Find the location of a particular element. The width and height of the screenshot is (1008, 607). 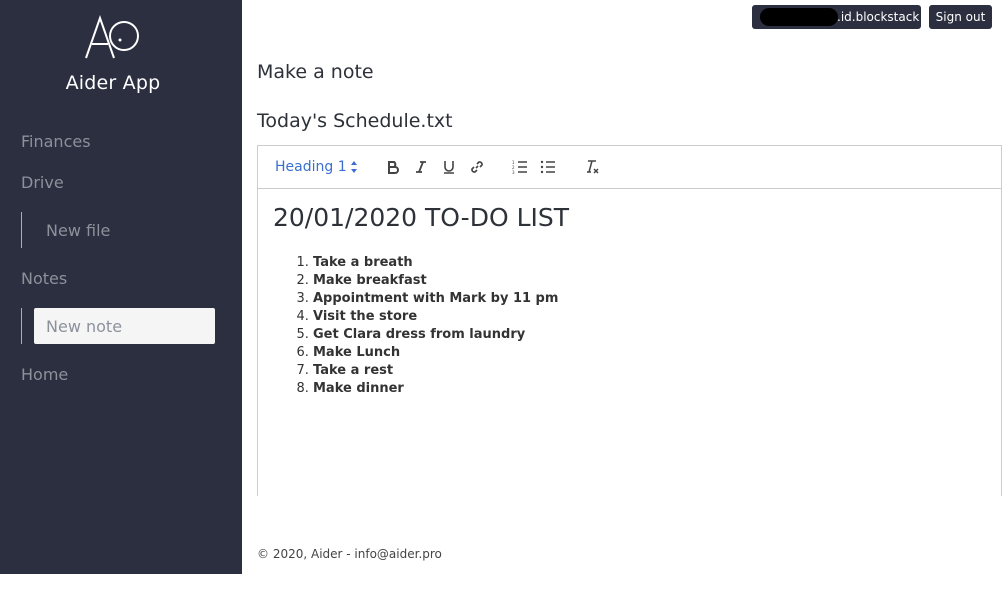

list-item: Make dinner is located at coordinates (435, 389).